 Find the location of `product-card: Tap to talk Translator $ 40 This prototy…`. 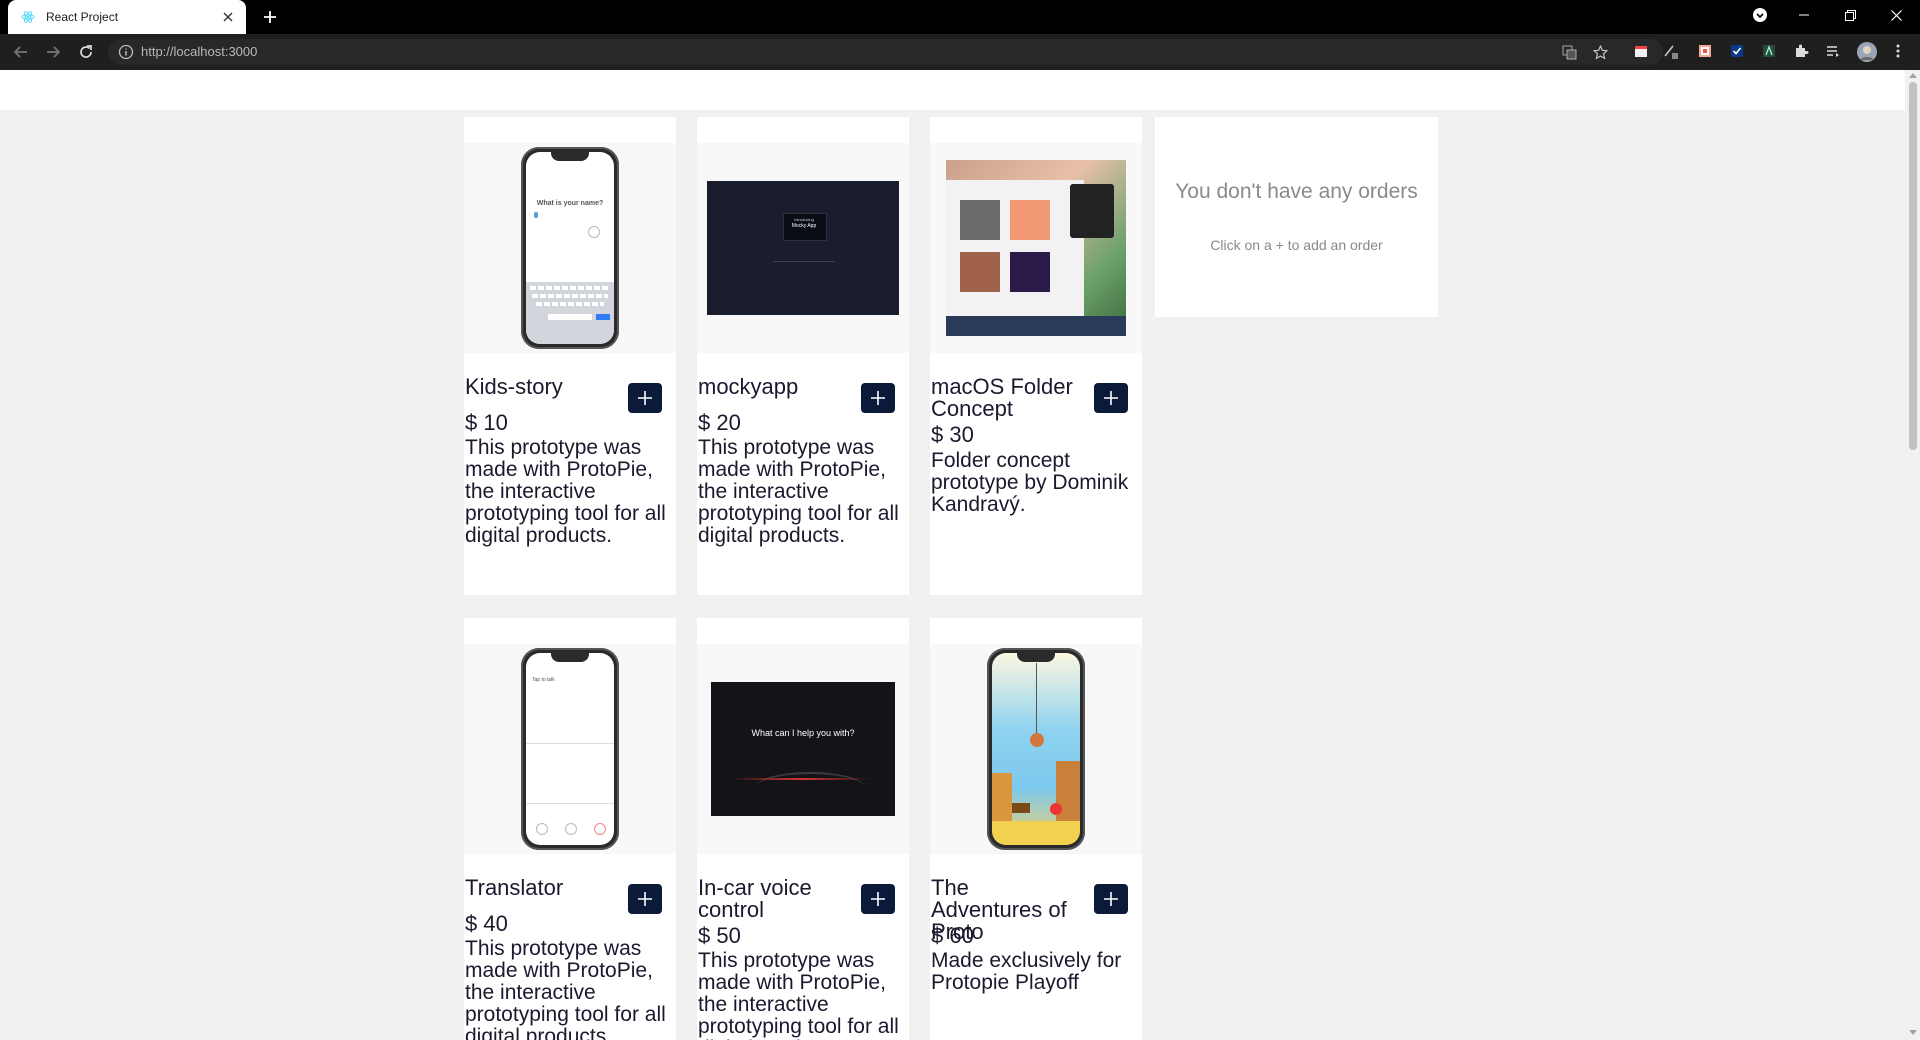

product-card: Tap to talk Translator $ 40 This prototy… is located at coordinates (570, 829).